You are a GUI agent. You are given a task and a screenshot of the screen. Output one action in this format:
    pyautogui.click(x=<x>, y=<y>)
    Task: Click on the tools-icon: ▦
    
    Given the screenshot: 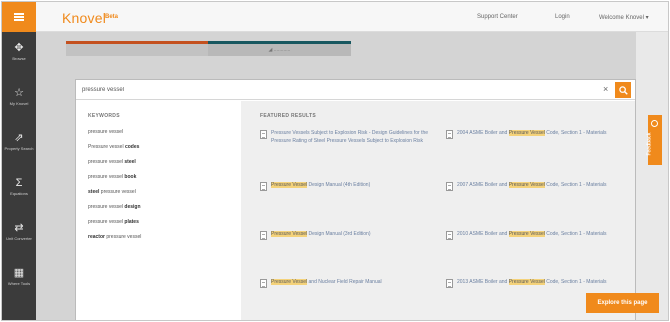 What is the action you would take?
    pyautogui.click(x=19, y=273)
    